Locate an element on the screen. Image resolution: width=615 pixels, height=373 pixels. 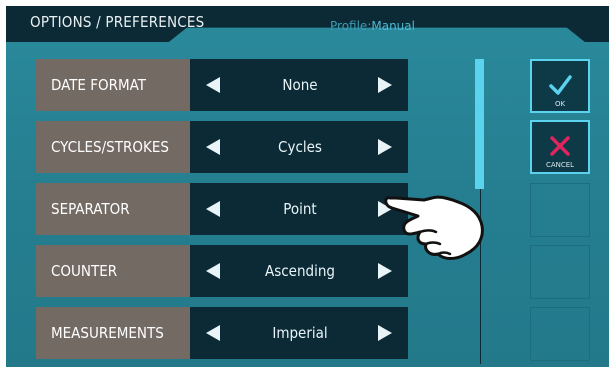
option-row-date-format: DATE FORMAT None is located at coordinates (222, 85).